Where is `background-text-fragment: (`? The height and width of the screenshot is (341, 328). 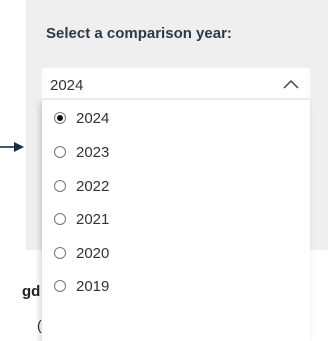 background-text-fragment: ( is located at coordinates (39, 325).